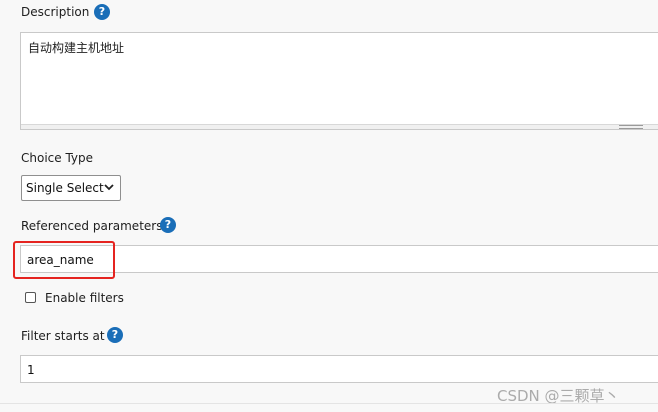 This screenshot has width=658, height=412. I want to click on description-text: 自动构建主机地址, so click(76, 48).